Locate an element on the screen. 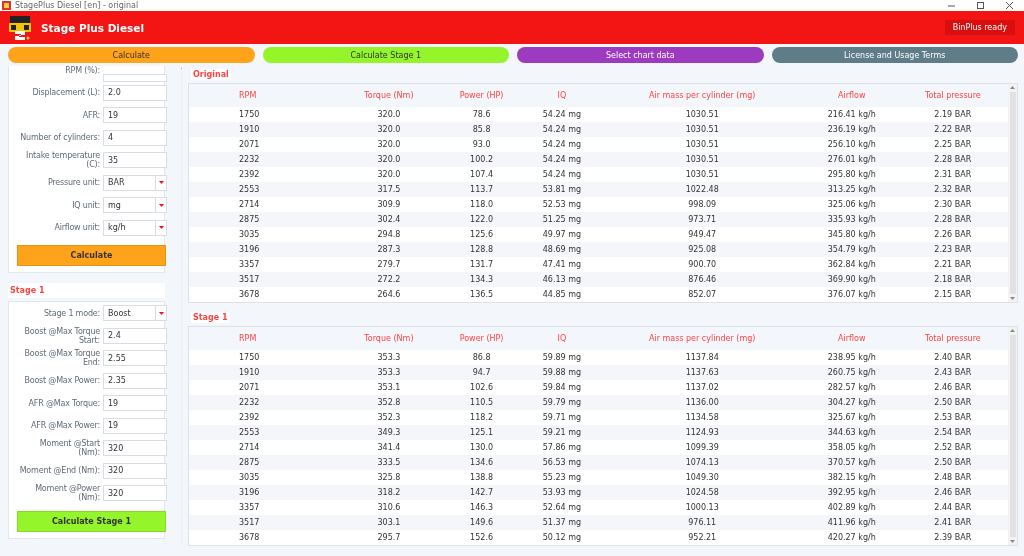  input-field is located at coordinates (135, 77).